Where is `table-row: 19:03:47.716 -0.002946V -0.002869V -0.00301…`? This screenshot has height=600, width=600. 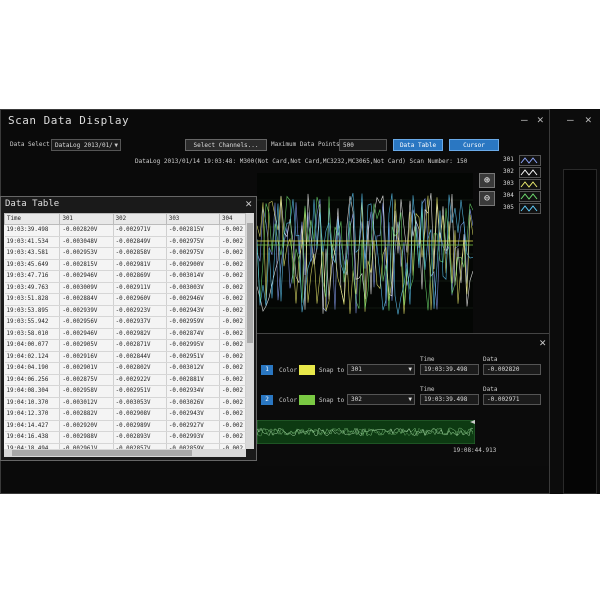 table-row: 19:03:47.716 -0.002946V -0.002869V -0.00301… is located at coordinates (125, 276).